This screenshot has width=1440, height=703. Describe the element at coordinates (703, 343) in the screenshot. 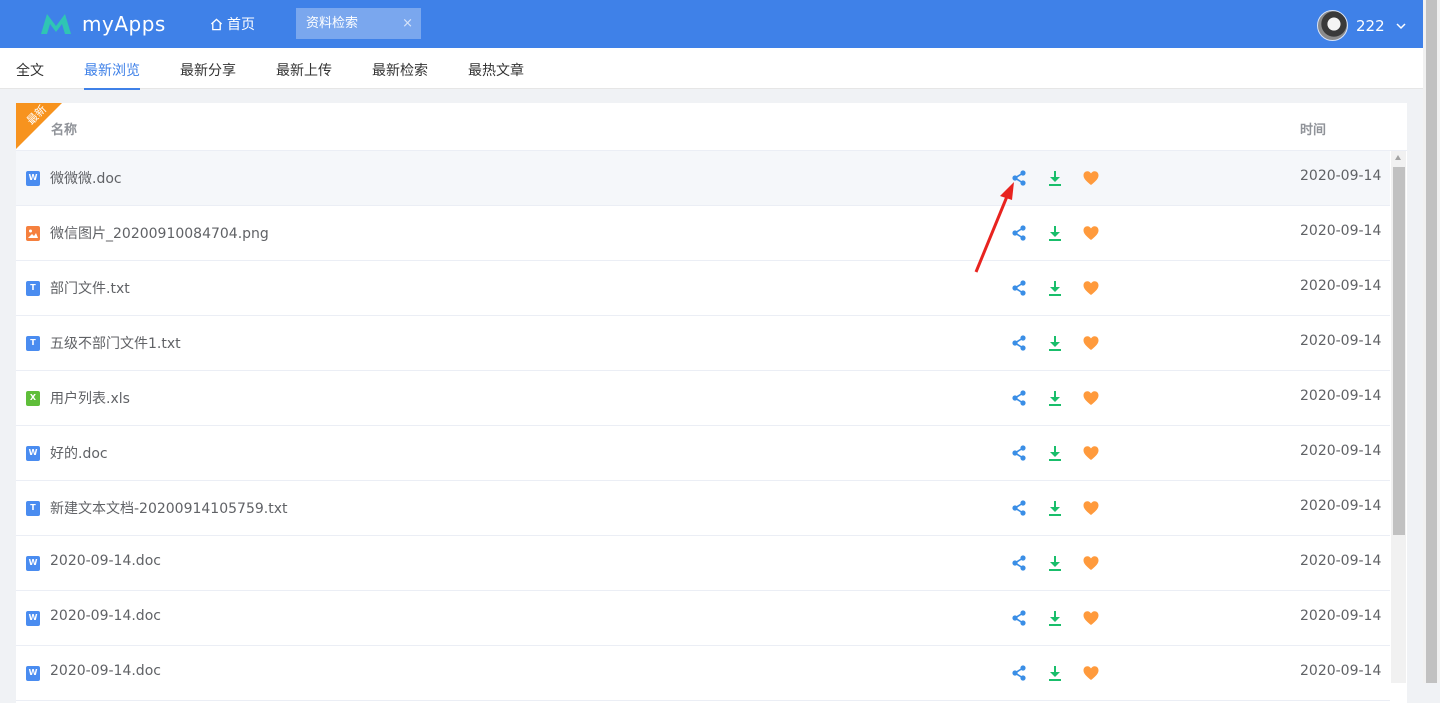

I see `table-row: T 五级不部门文件1.txt 2020-09-14` at that location.